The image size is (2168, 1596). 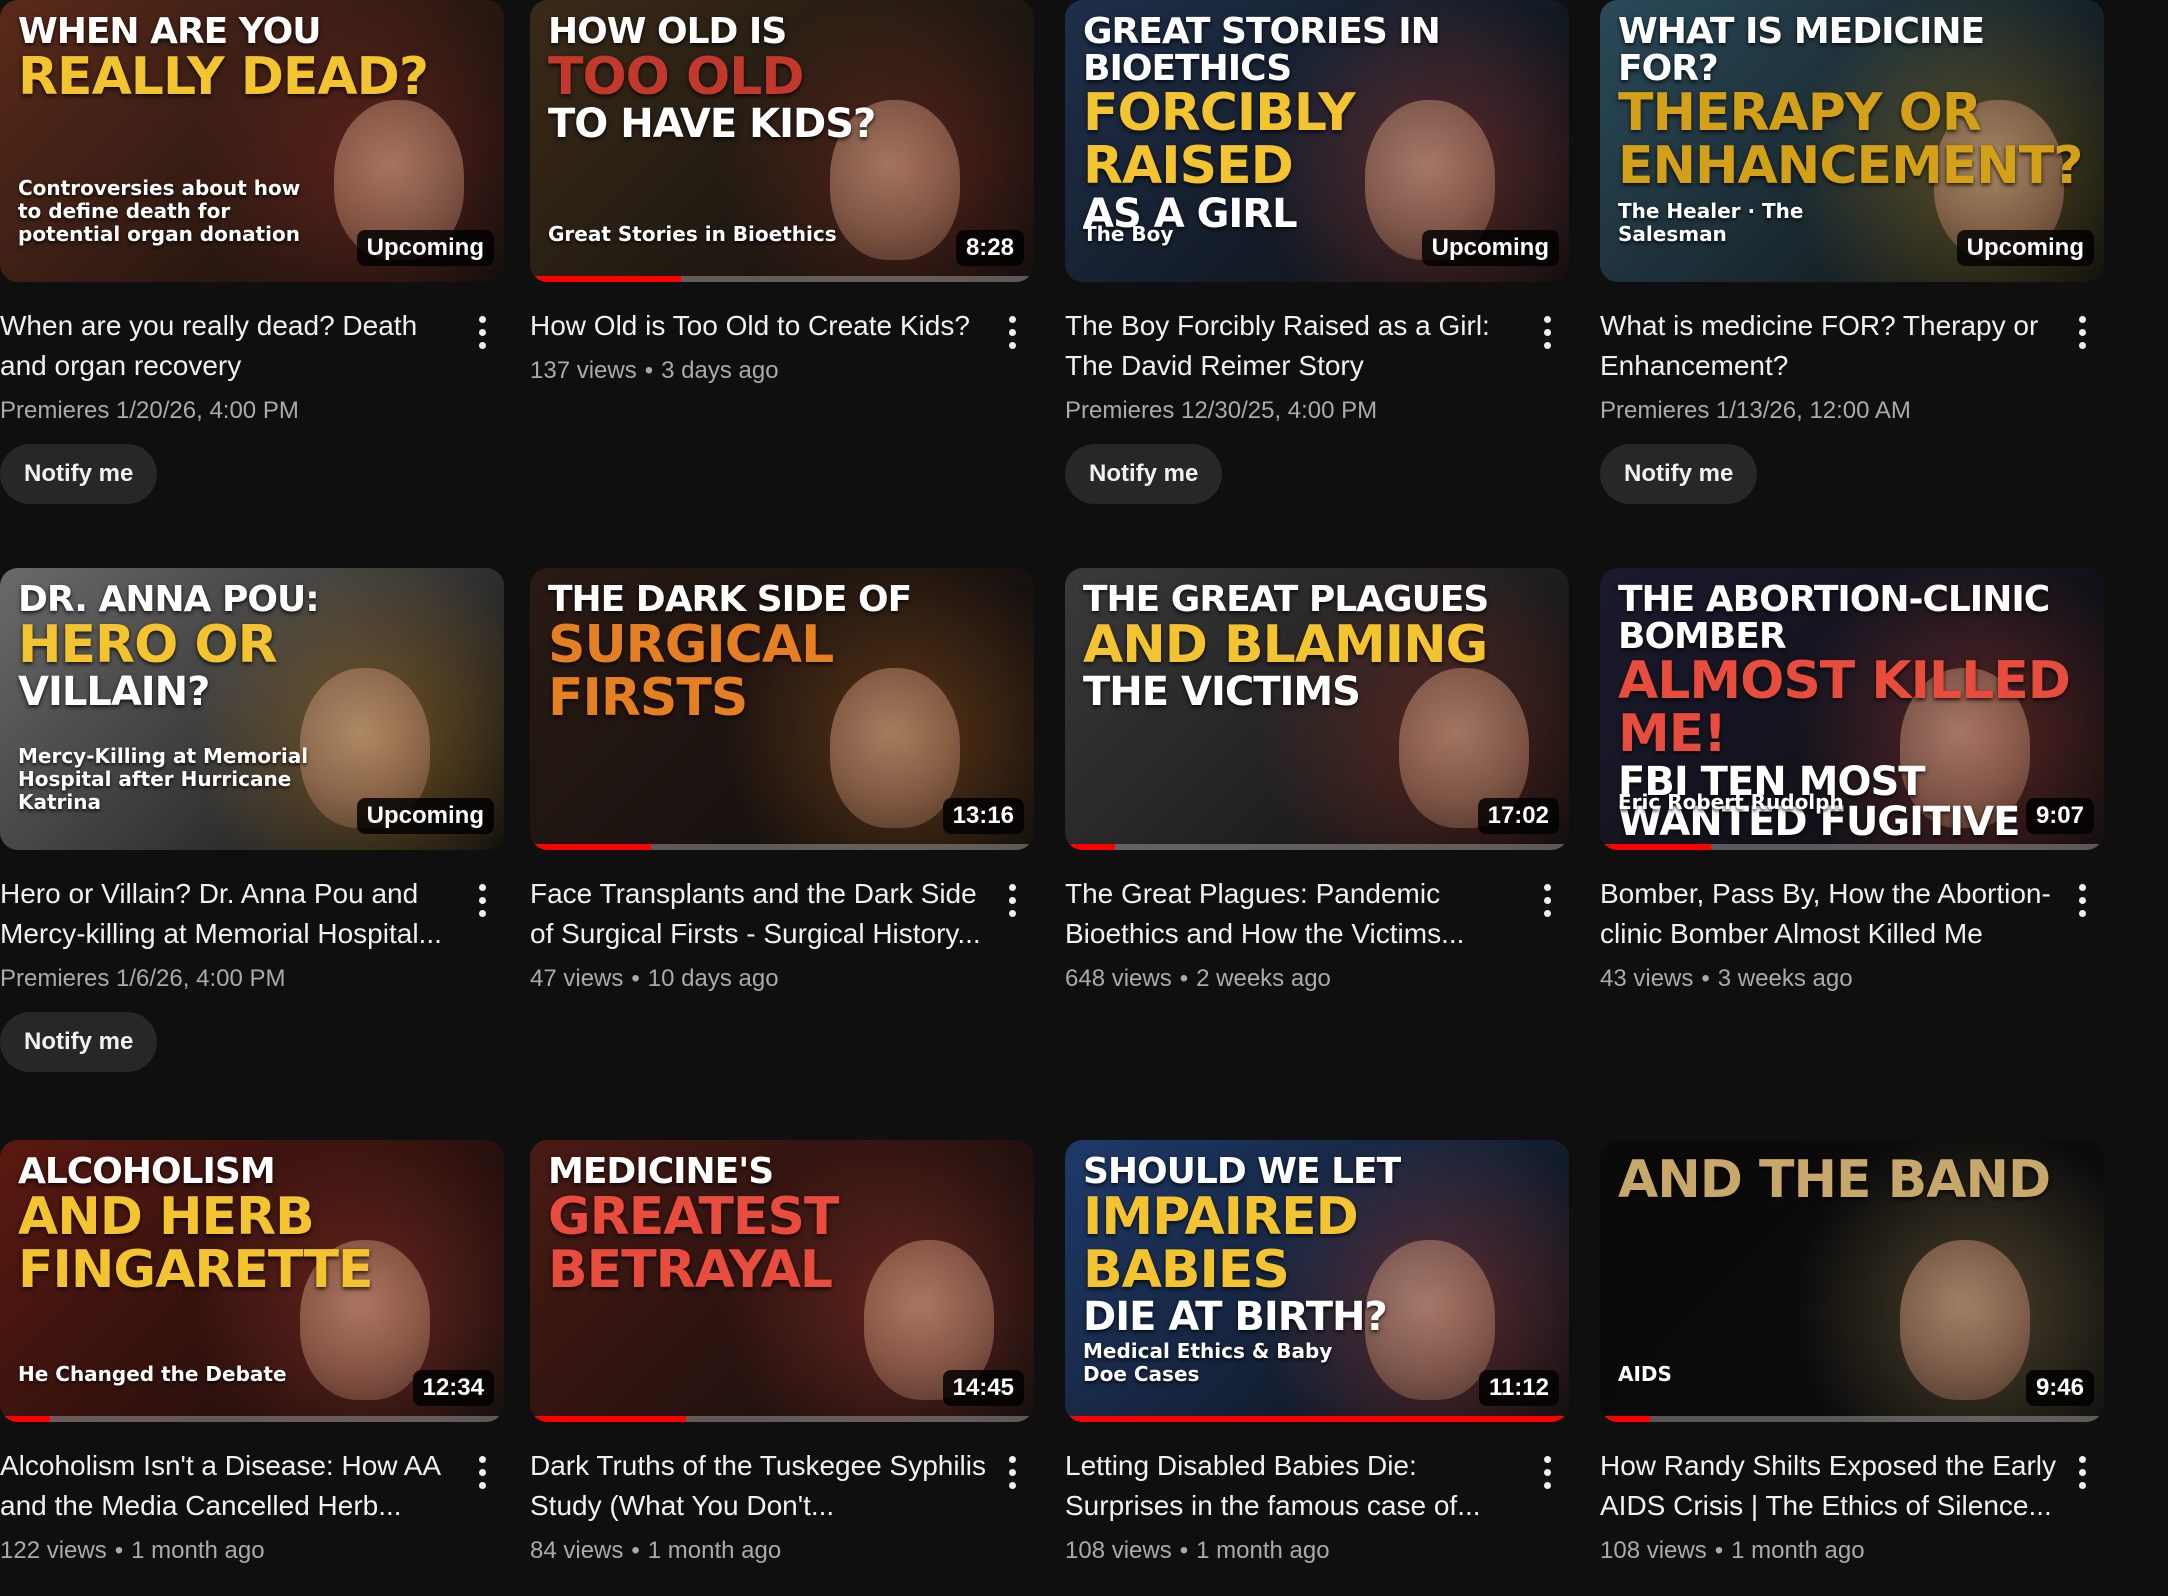 I want to click on duration-badge: 9:07, so click(x=2059, y=816).